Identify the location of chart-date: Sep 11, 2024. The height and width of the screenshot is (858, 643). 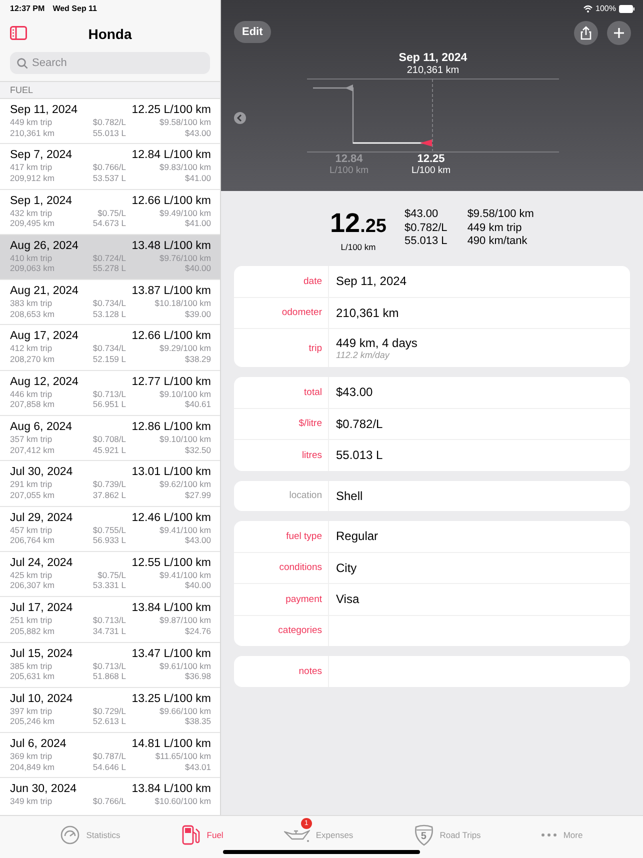
(433, 58).